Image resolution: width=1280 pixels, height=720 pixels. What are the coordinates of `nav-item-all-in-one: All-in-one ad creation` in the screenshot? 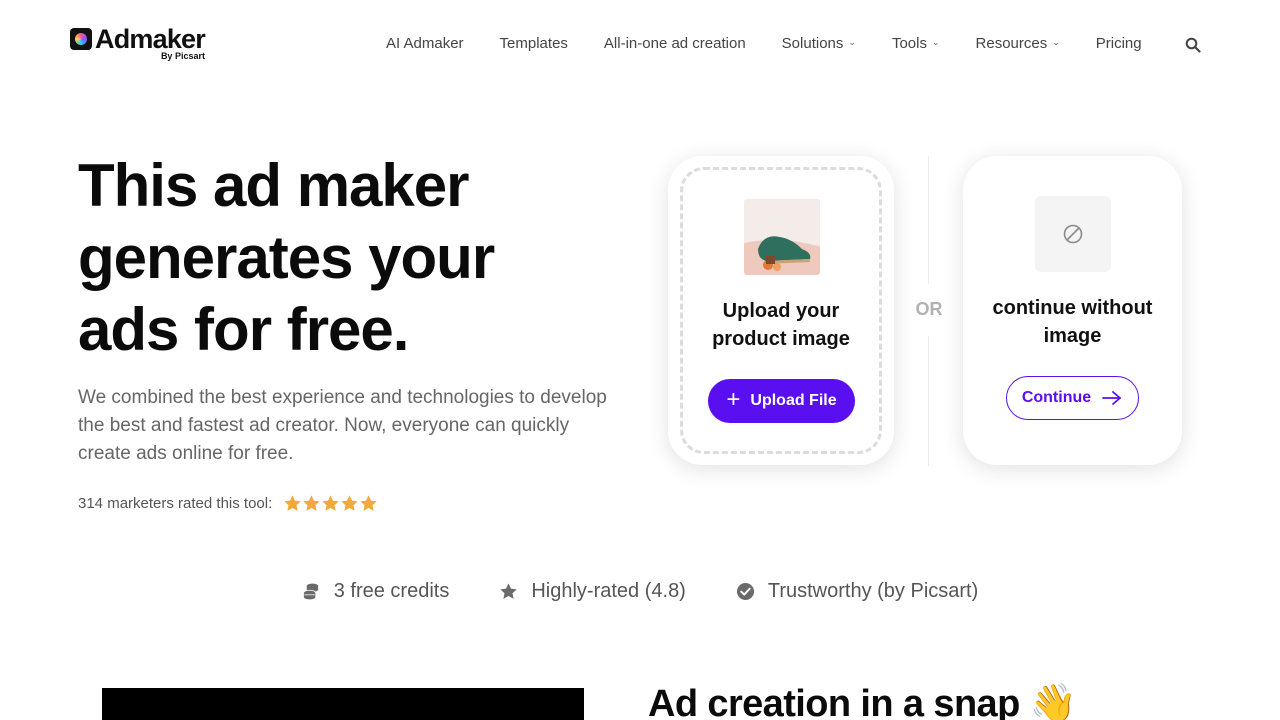 It's located at (675, 43).